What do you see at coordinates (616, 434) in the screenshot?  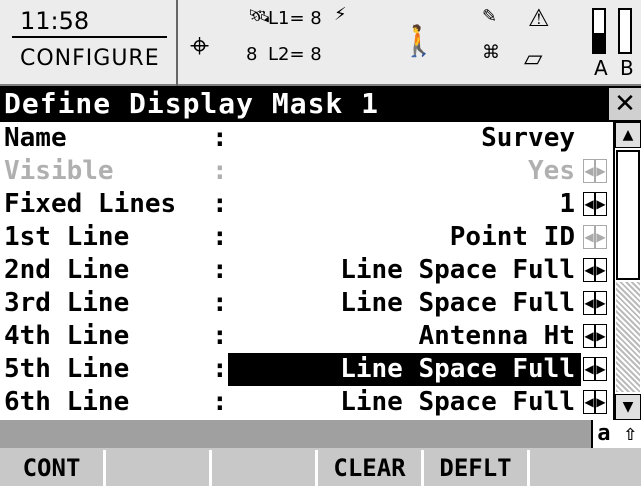 I see `input-mode-indicator: a ⇧` at bounding box center [616, 434].